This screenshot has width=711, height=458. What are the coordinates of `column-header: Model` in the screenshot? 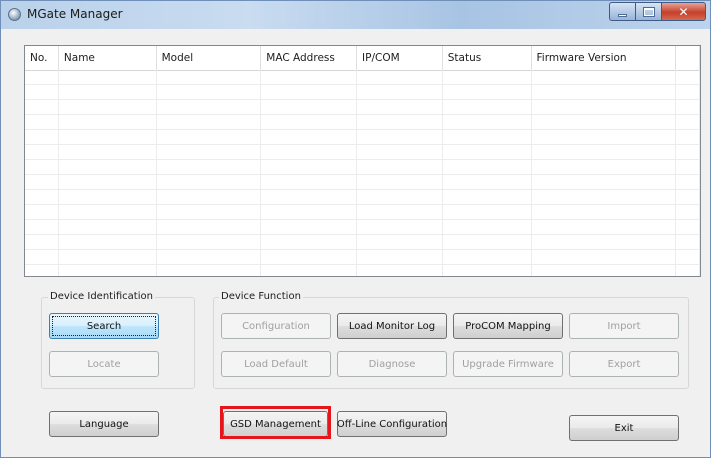 It's located at (209, 58).